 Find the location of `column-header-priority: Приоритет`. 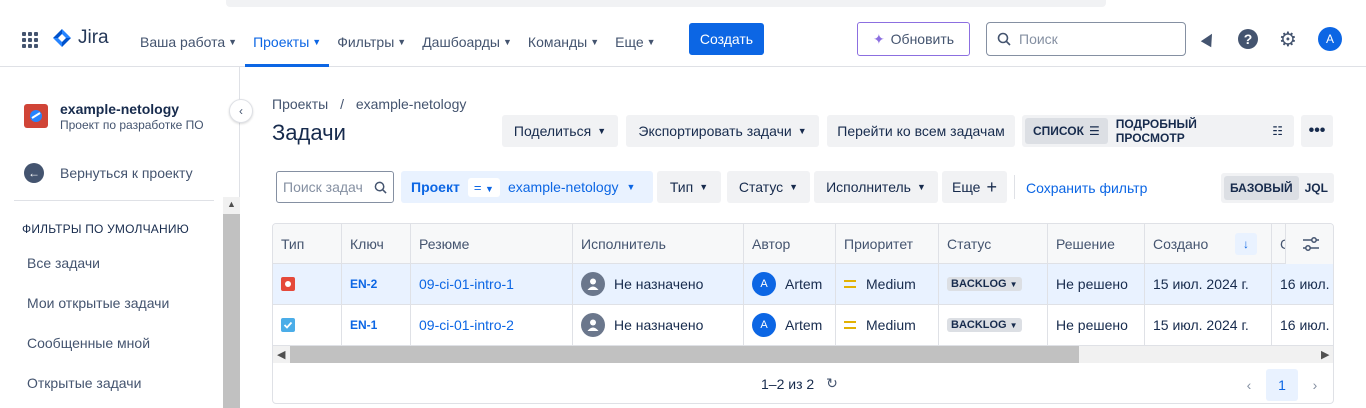

column-header-priority: Приоритет is located at coordinates (887, 243).